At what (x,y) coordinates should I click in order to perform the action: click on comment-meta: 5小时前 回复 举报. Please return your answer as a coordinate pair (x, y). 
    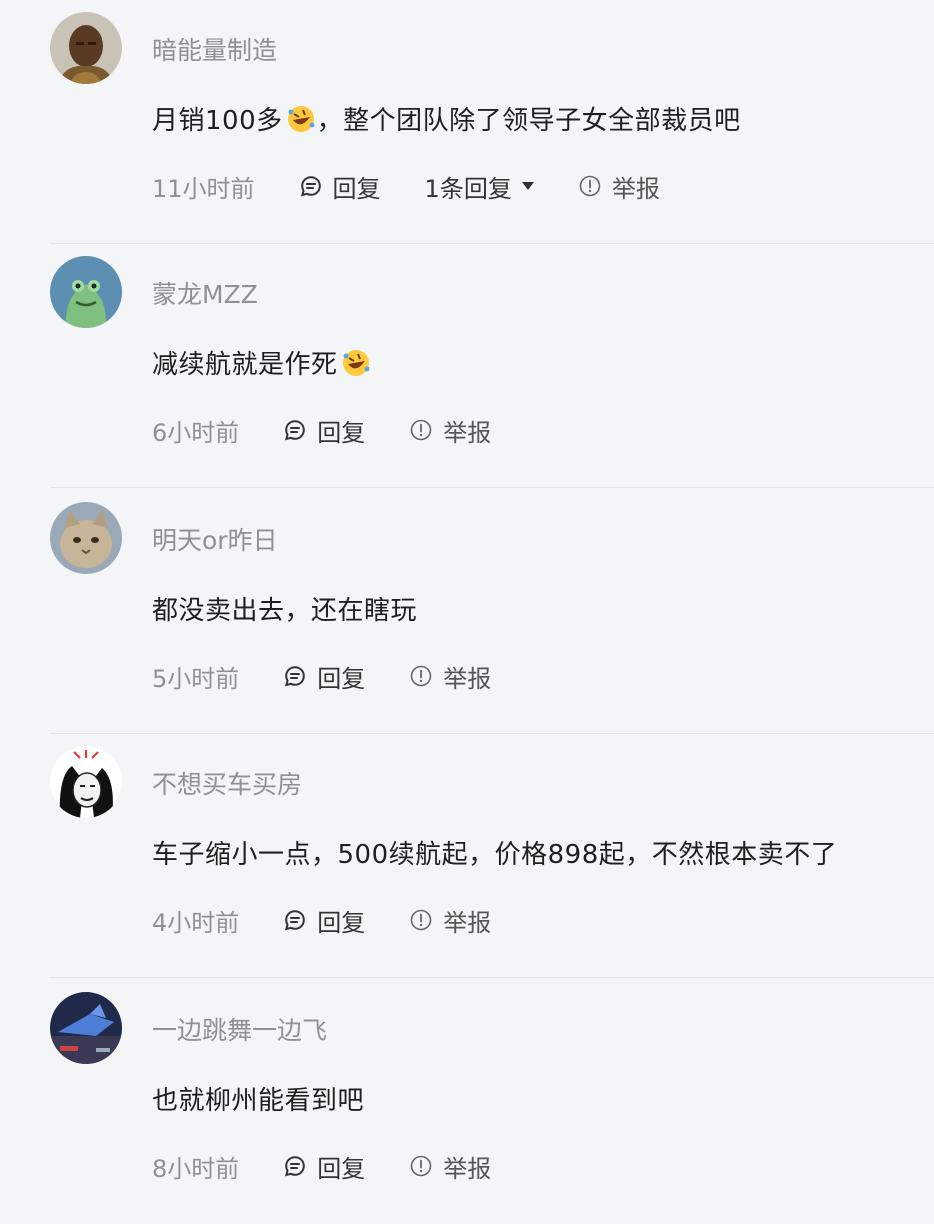
    Looking at the image, I should click on (343, 676).